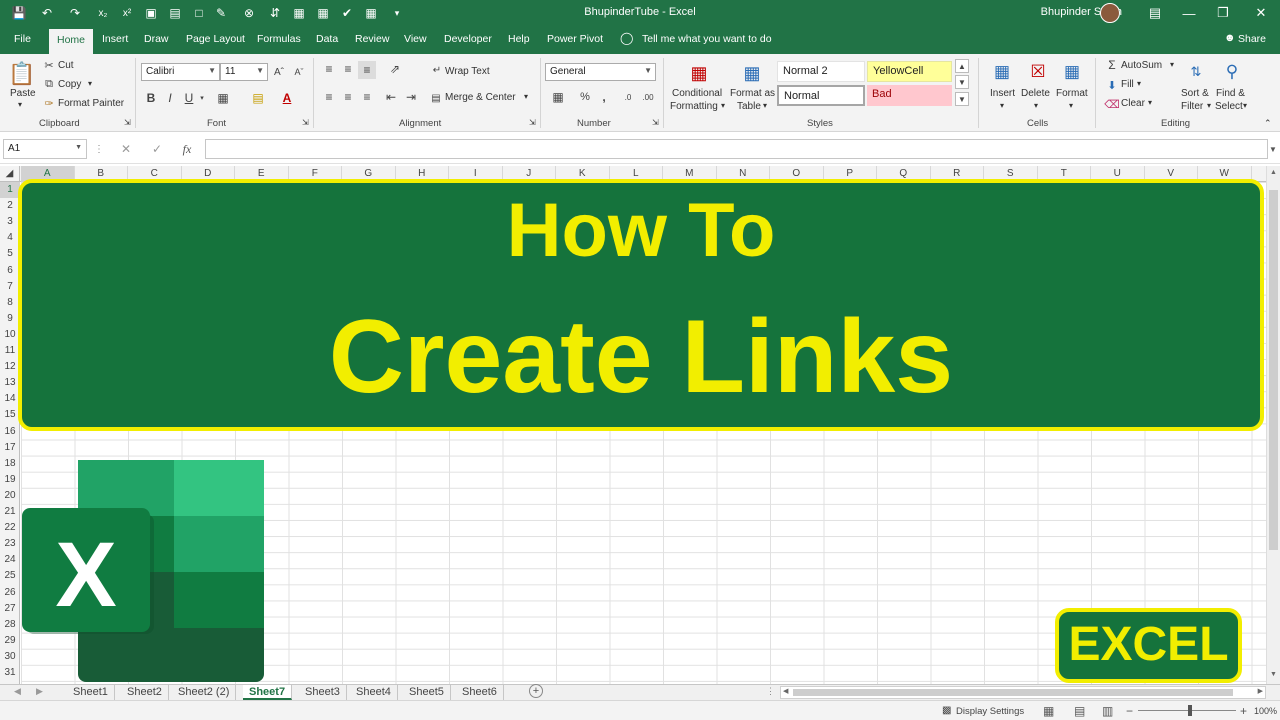 The height and width of the screenshot is (720, 1280). I want to click on find-select-button-2: Select, so click(1229, 106).